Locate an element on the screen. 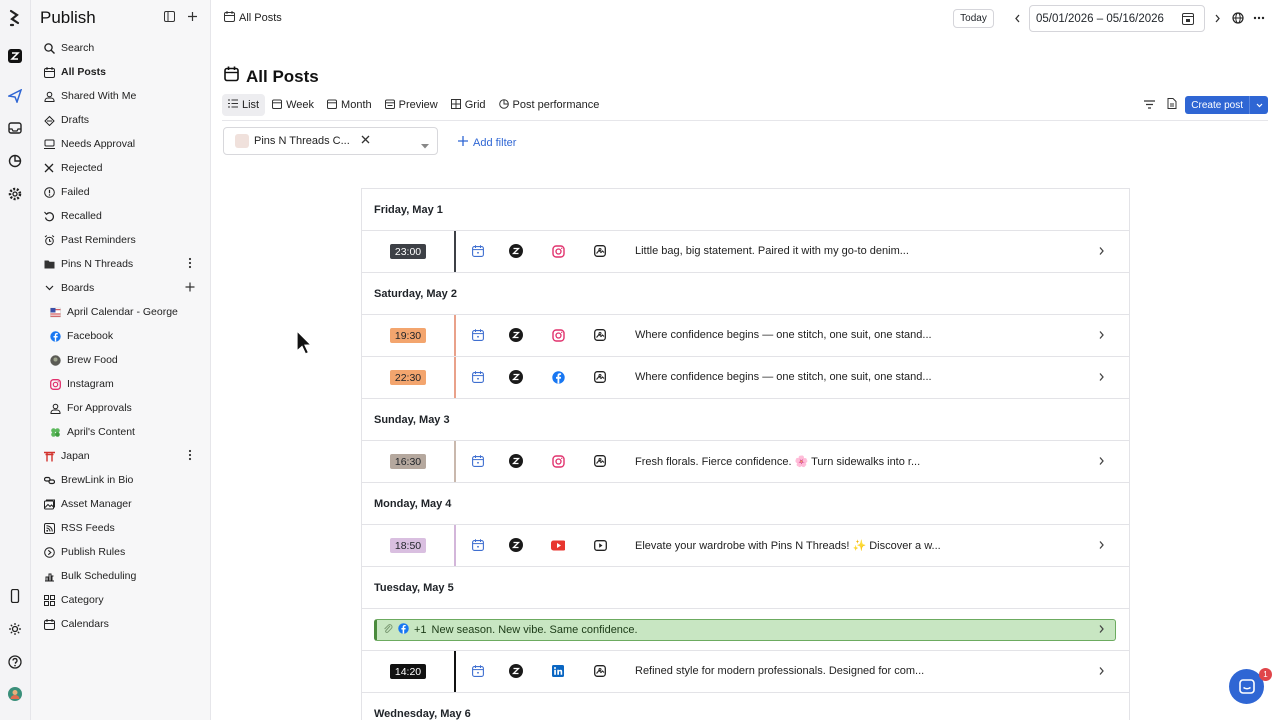  grouped-post-row: +1 New season. New vibe. Same confidence. is located at coordinates (745, 630).